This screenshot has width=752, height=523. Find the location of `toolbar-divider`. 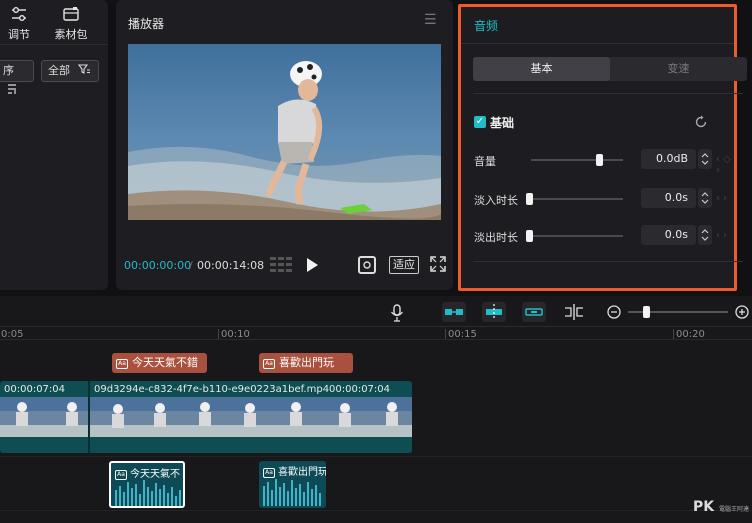

toolbar-divider is located at coordinates (376, 326).